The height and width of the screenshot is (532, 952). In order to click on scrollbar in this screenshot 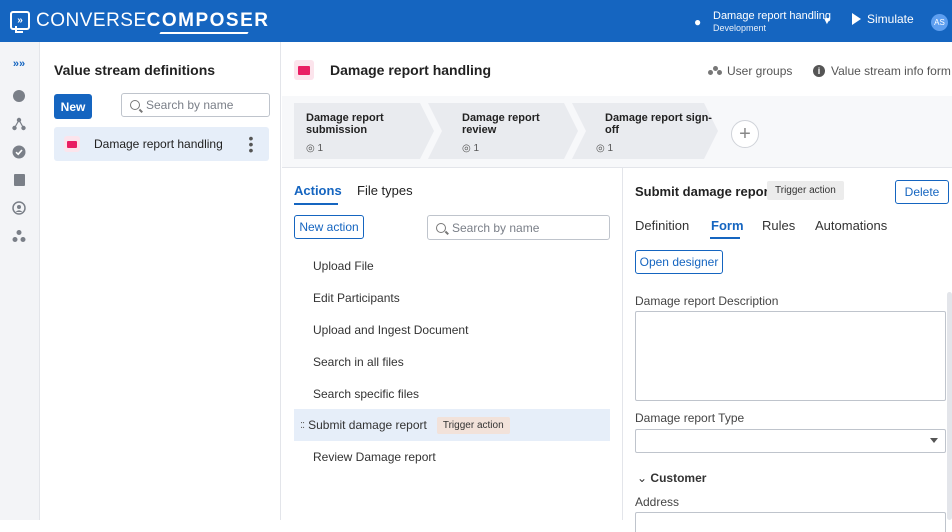, I will do `click(949, 406)`.